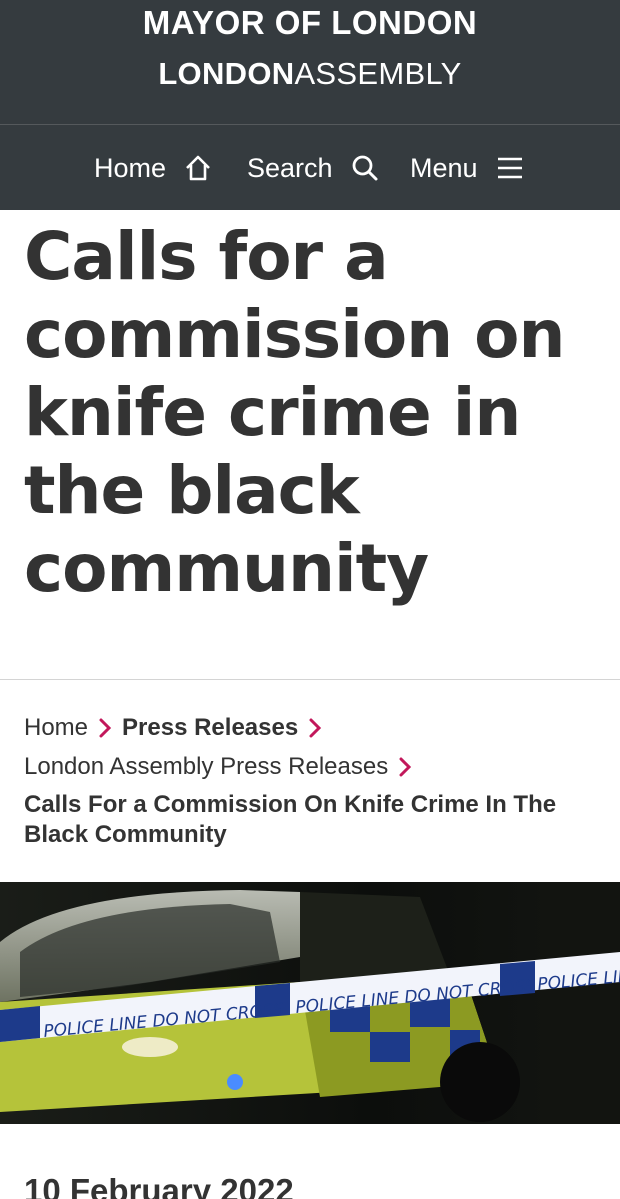 Image resolution: width=620 pixels, height=1199 pixels. Describe the element at coordinates (226, 73) in the screenshot. I see `subtitle-bold: LONDON` at that location.